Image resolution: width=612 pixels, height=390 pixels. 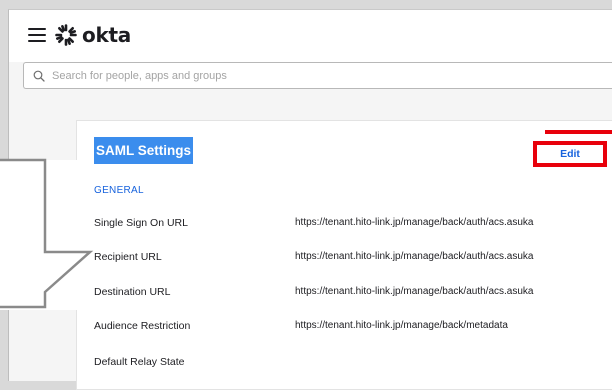 I want to click on top-bar: okta, so click(x=310, y=36).